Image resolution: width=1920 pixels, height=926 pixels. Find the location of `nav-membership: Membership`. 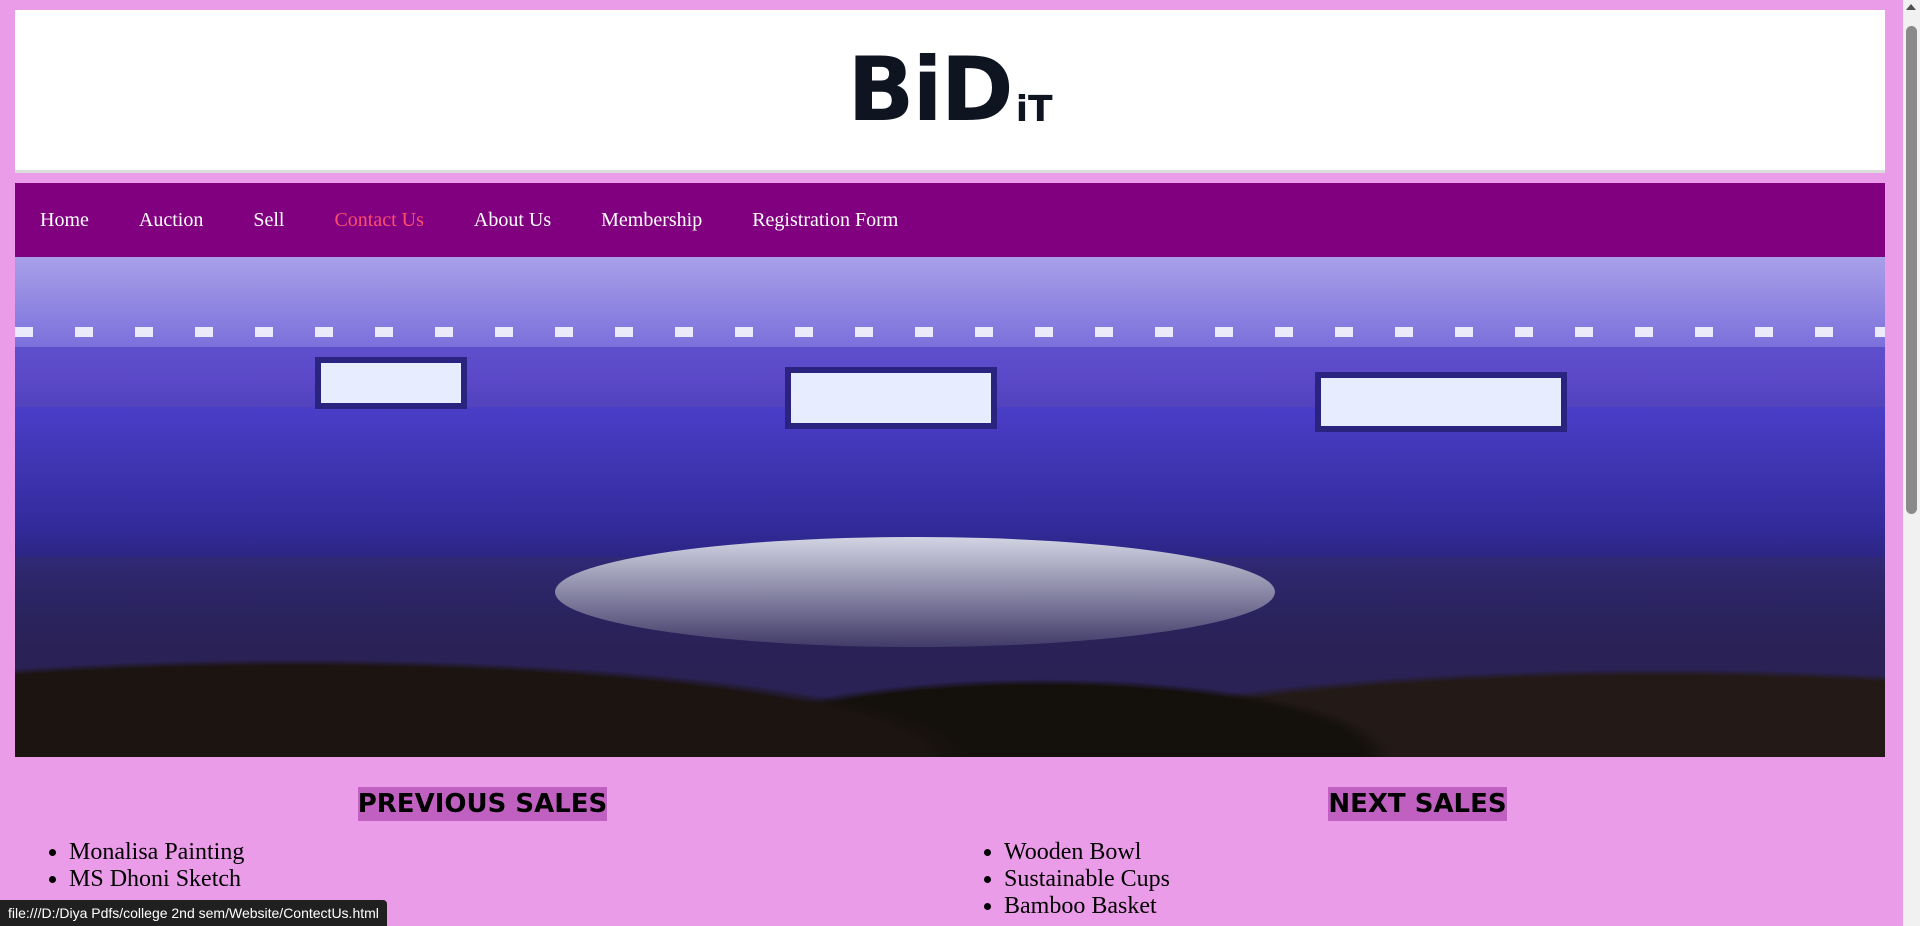

nav-membership: Membership is located at coordinates (651, 220).